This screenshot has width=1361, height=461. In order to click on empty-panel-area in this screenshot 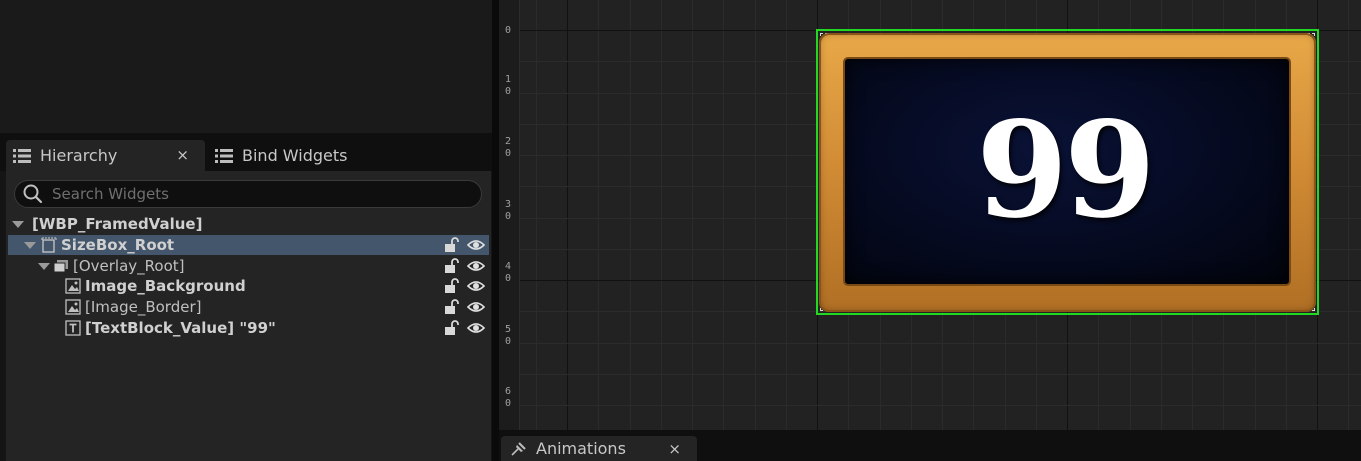, I will do `click(249, 66)`.